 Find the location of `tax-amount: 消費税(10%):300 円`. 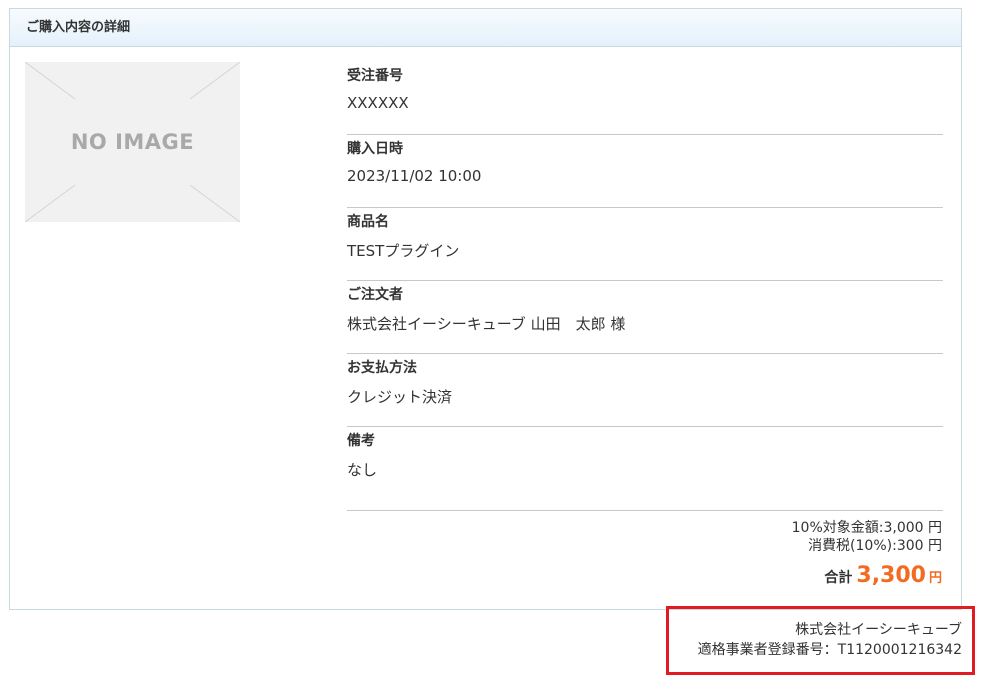

tax-amount: 消費税(10%):300 円 is located at coordinates (875, 546).